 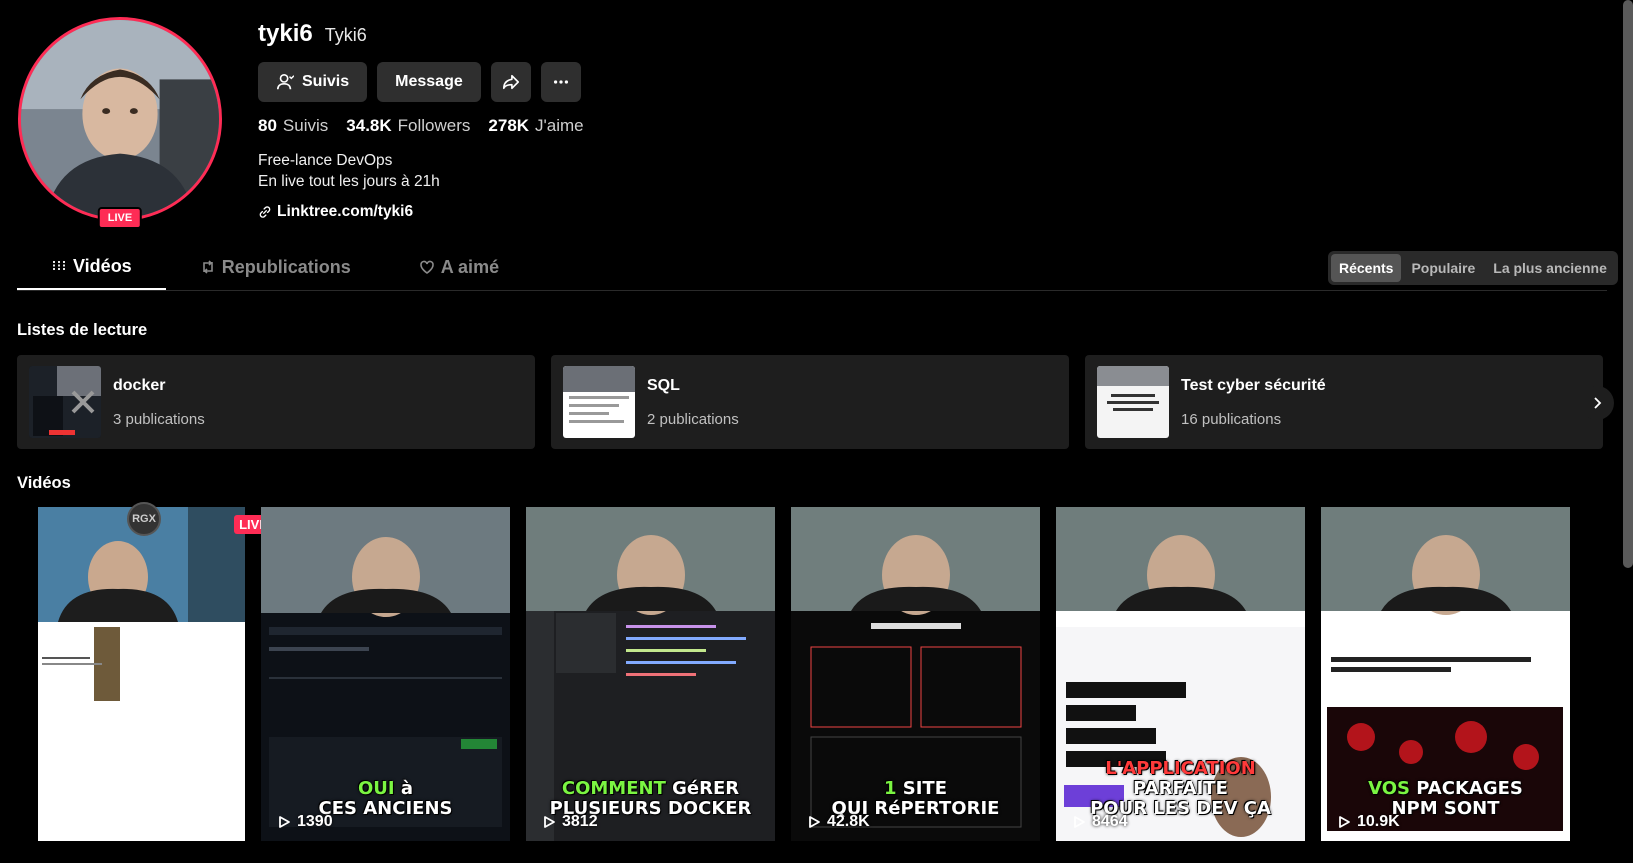 I want to click on sort-oldest: La plus ancienne, so click(x=1550, y=268).